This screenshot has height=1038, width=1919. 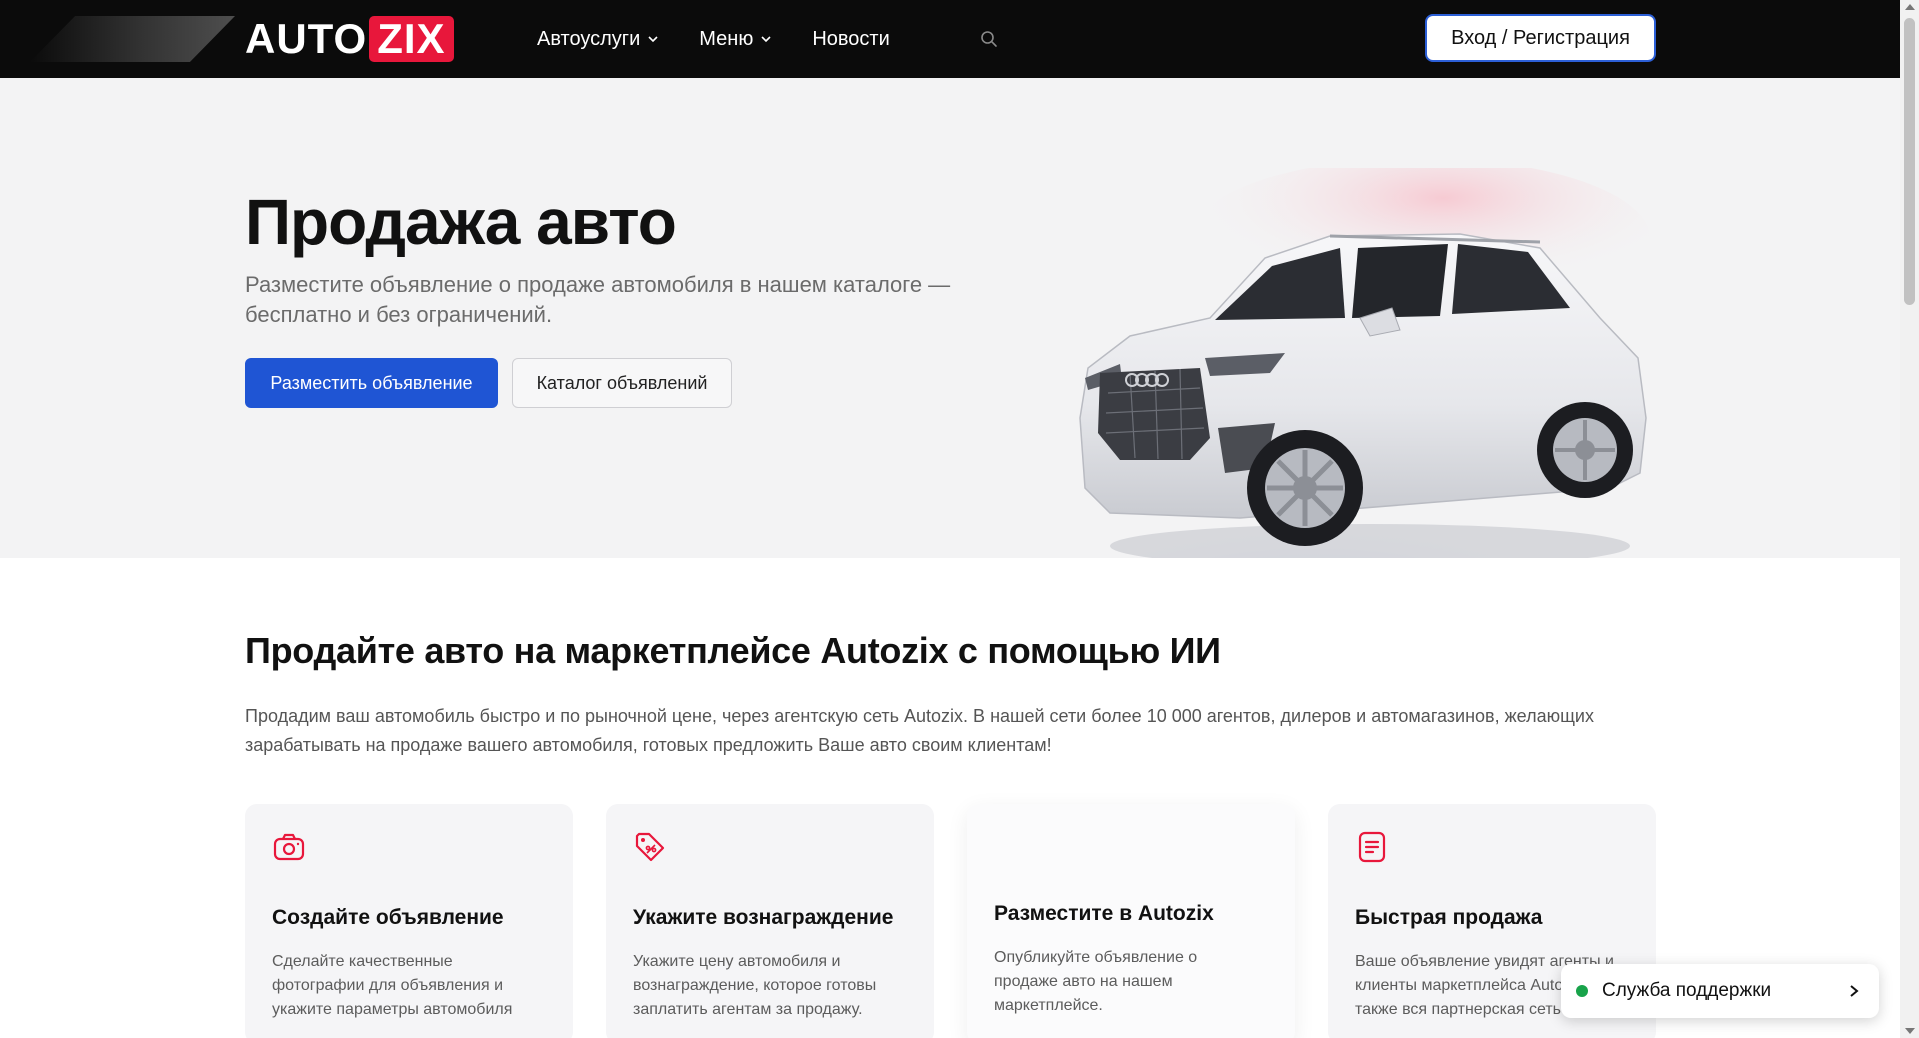 I want to click on card-title: Создайте объявление, so click(x=388, y=917).